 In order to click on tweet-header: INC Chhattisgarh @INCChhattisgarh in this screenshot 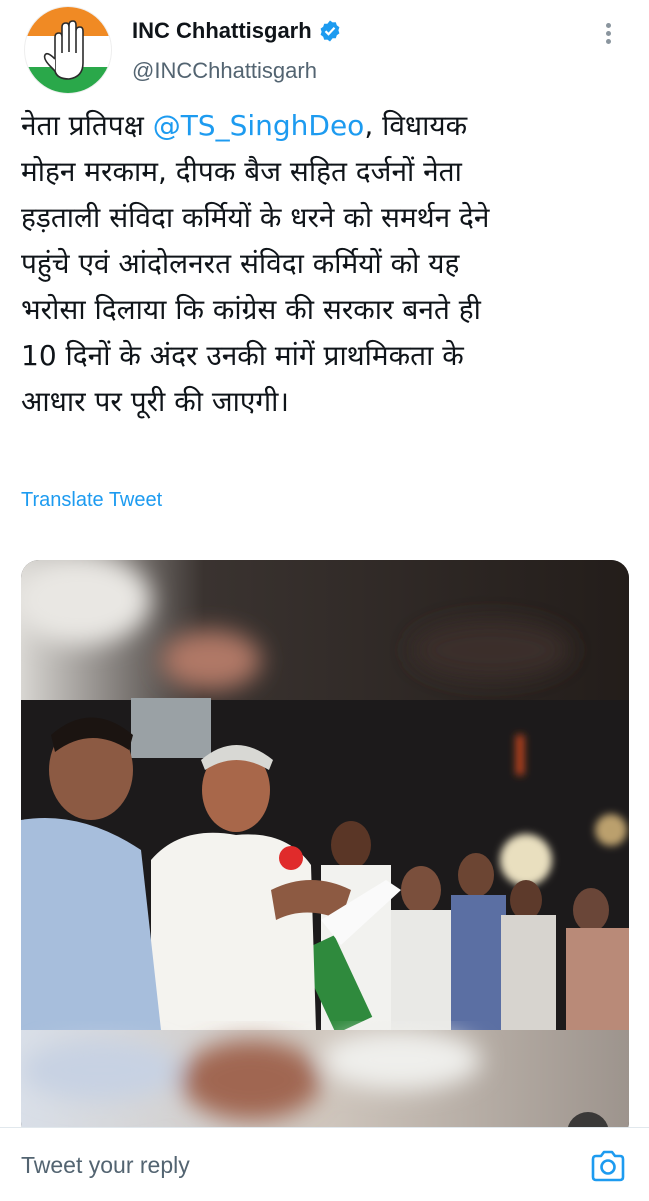, I will do `click(324, 50)`.